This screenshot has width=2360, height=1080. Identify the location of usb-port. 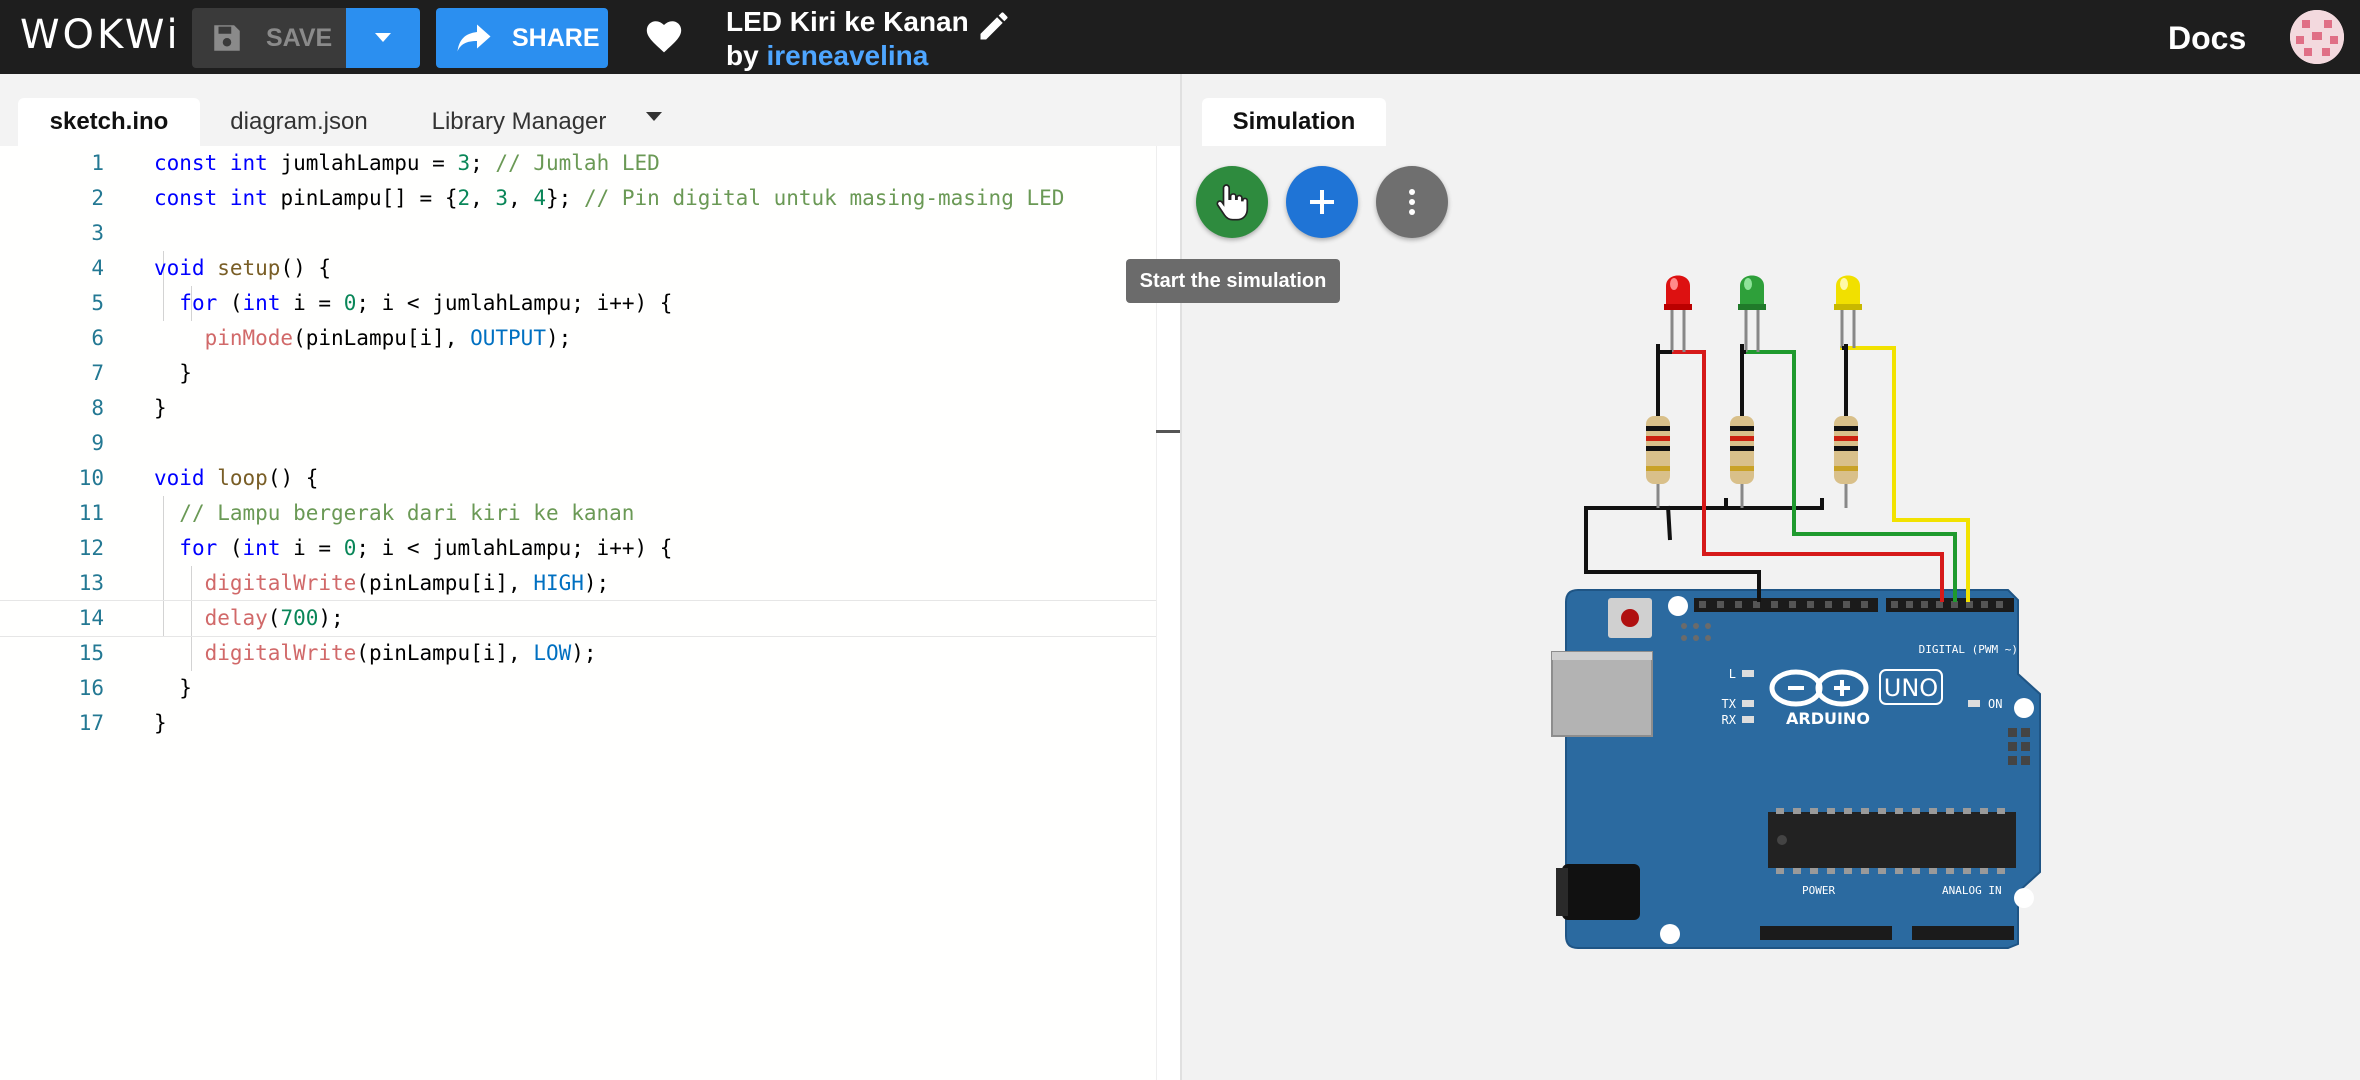
(1602, 694).